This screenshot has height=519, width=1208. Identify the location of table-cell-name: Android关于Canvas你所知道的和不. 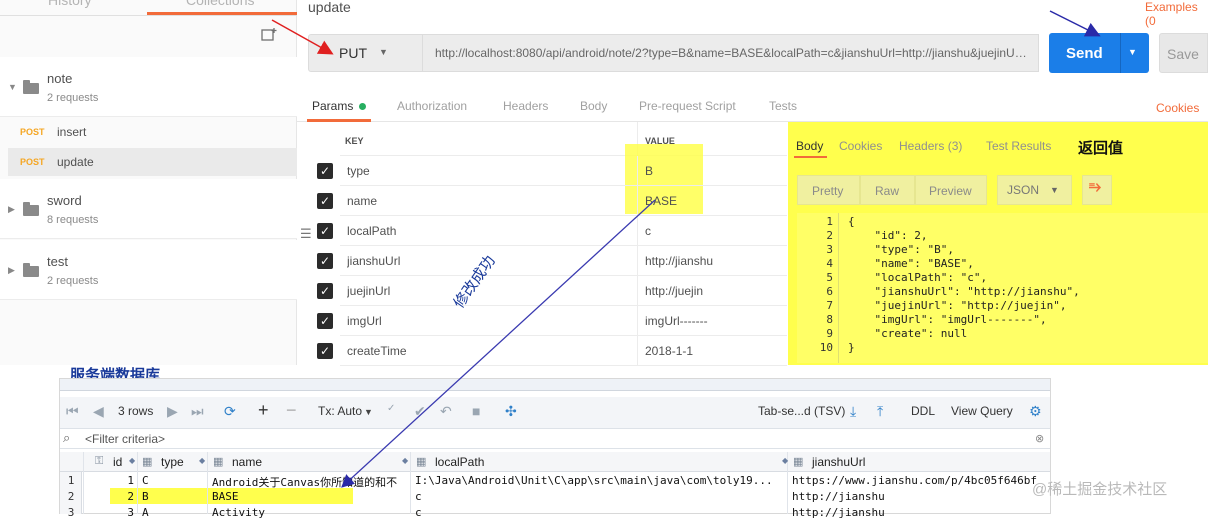
(310, 482).